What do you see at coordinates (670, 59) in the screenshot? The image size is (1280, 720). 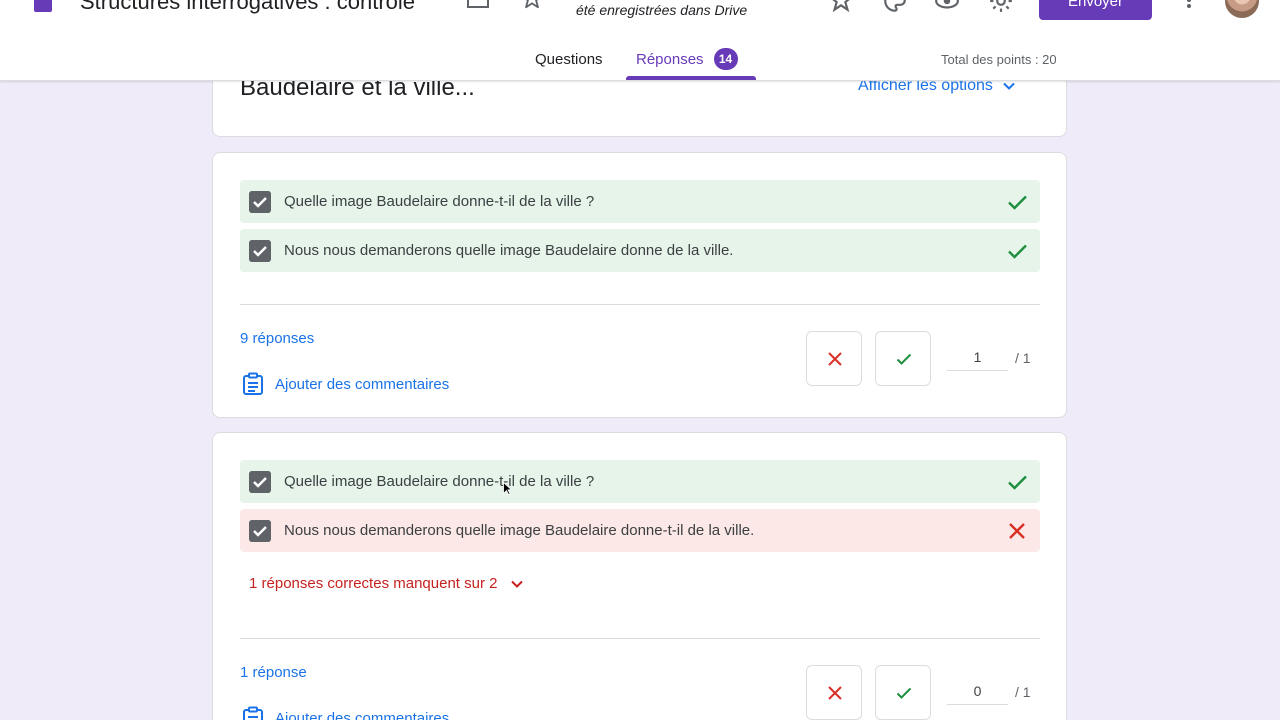 I see `tab-responses-label: Réponses` at bounding box center [670, 59].